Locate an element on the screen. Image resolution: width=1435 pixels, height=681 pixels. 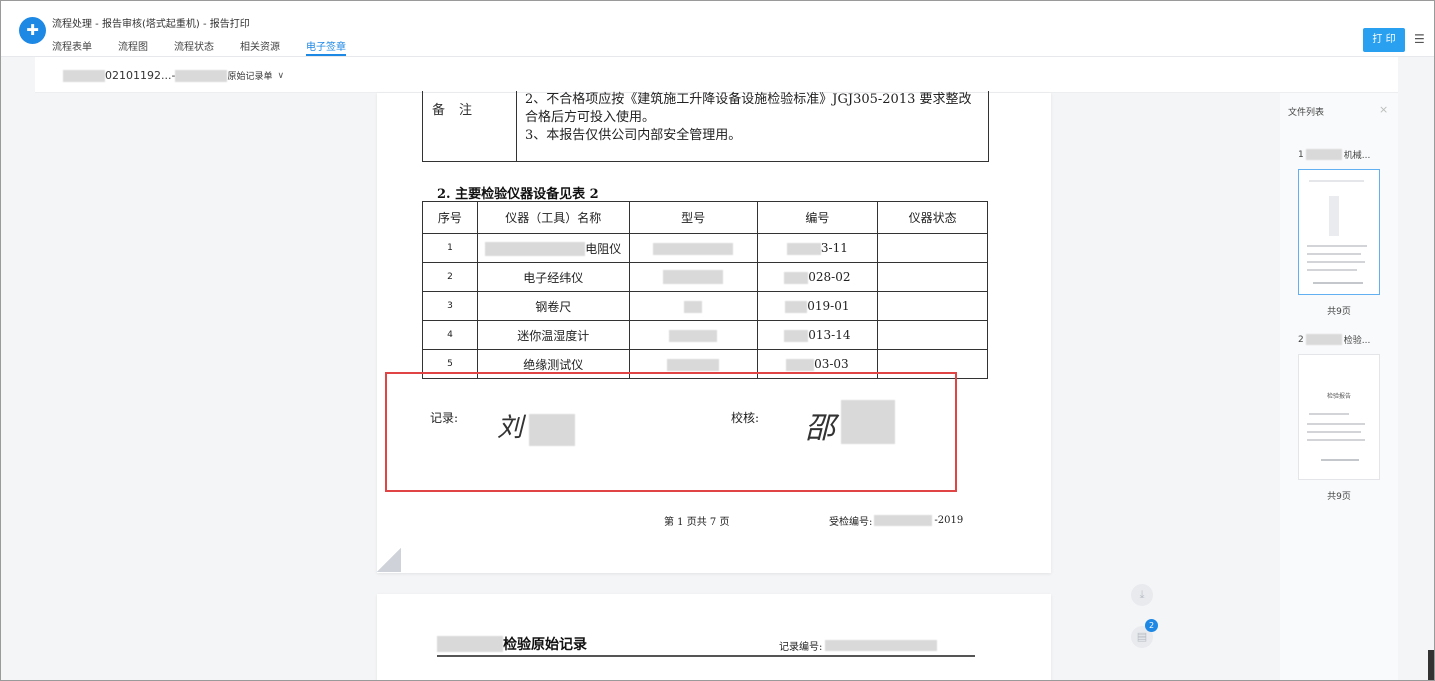
column-header: 型号 is located at coordinates (693, 217).